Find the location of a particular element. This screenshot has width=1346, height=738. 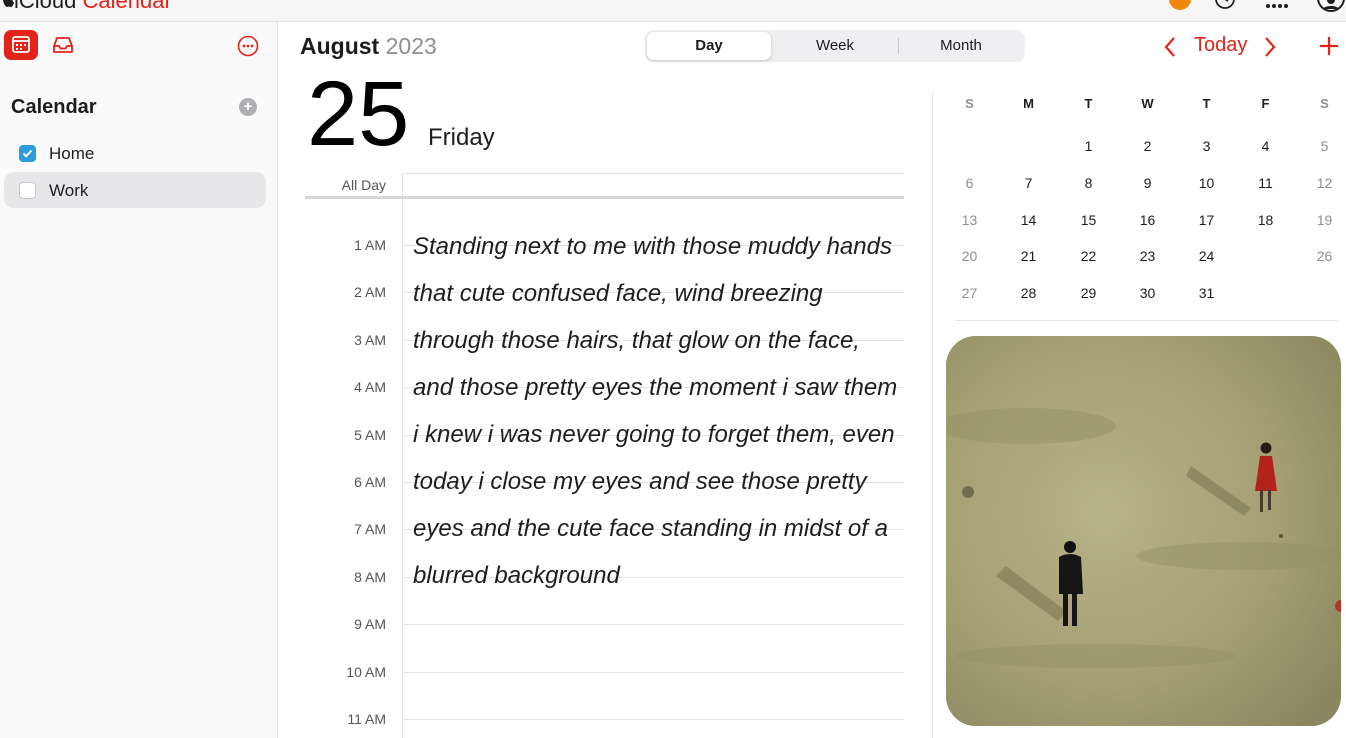

mini-calendar-day: 10 is located at coordinates (1206, 183).